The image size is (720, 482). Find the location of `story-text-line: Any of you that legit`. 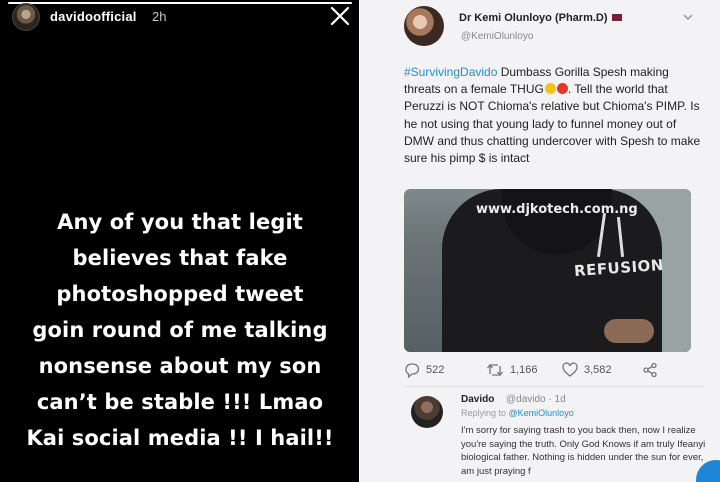

story-text-line: Any of you that legit is located at coordinates (180, 222).